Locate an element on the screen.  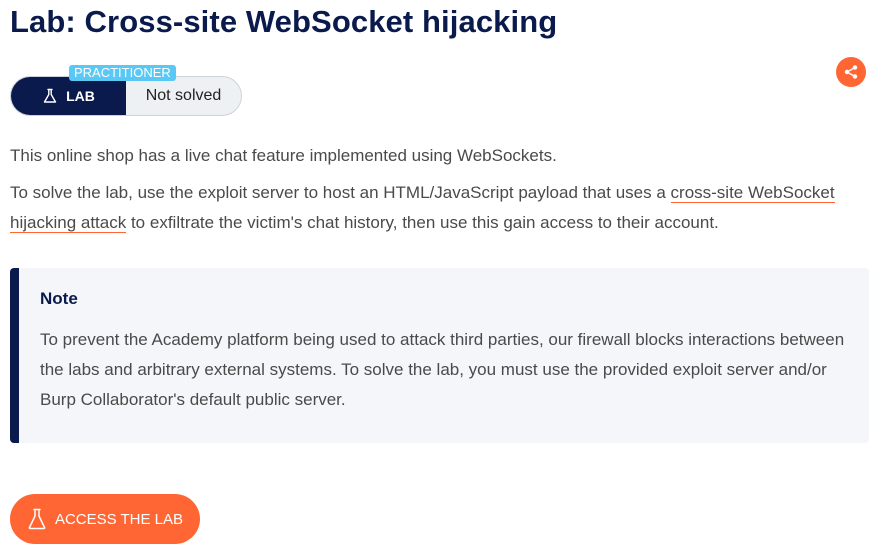
access-lab-label: ACCESS THE LAB is located at coordinates (119, 519).